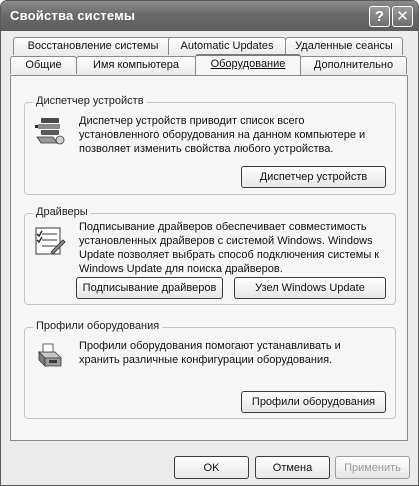 The width and height of the screenshot is (419, 486). I want to click on driver-signing-button: Подписывание драйверов, so click(149, 288).